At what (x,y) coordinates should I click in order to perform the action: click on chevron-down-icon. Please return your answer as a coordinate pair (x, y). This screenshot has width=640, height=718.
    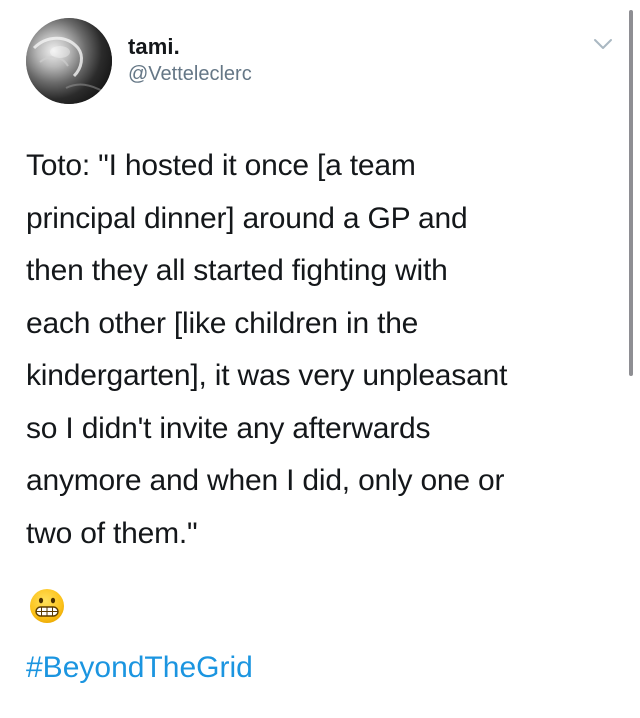
    Looking at the image, I should click on (603, 44).